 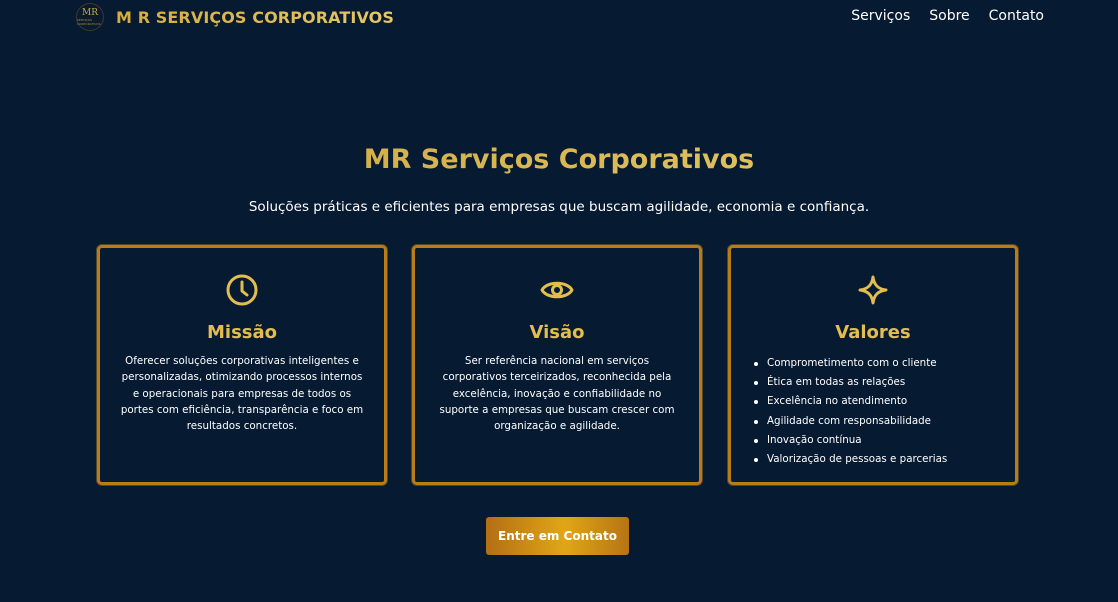 I want to click on list-item: Excelência no atendimento, so click(x=880, y=401).